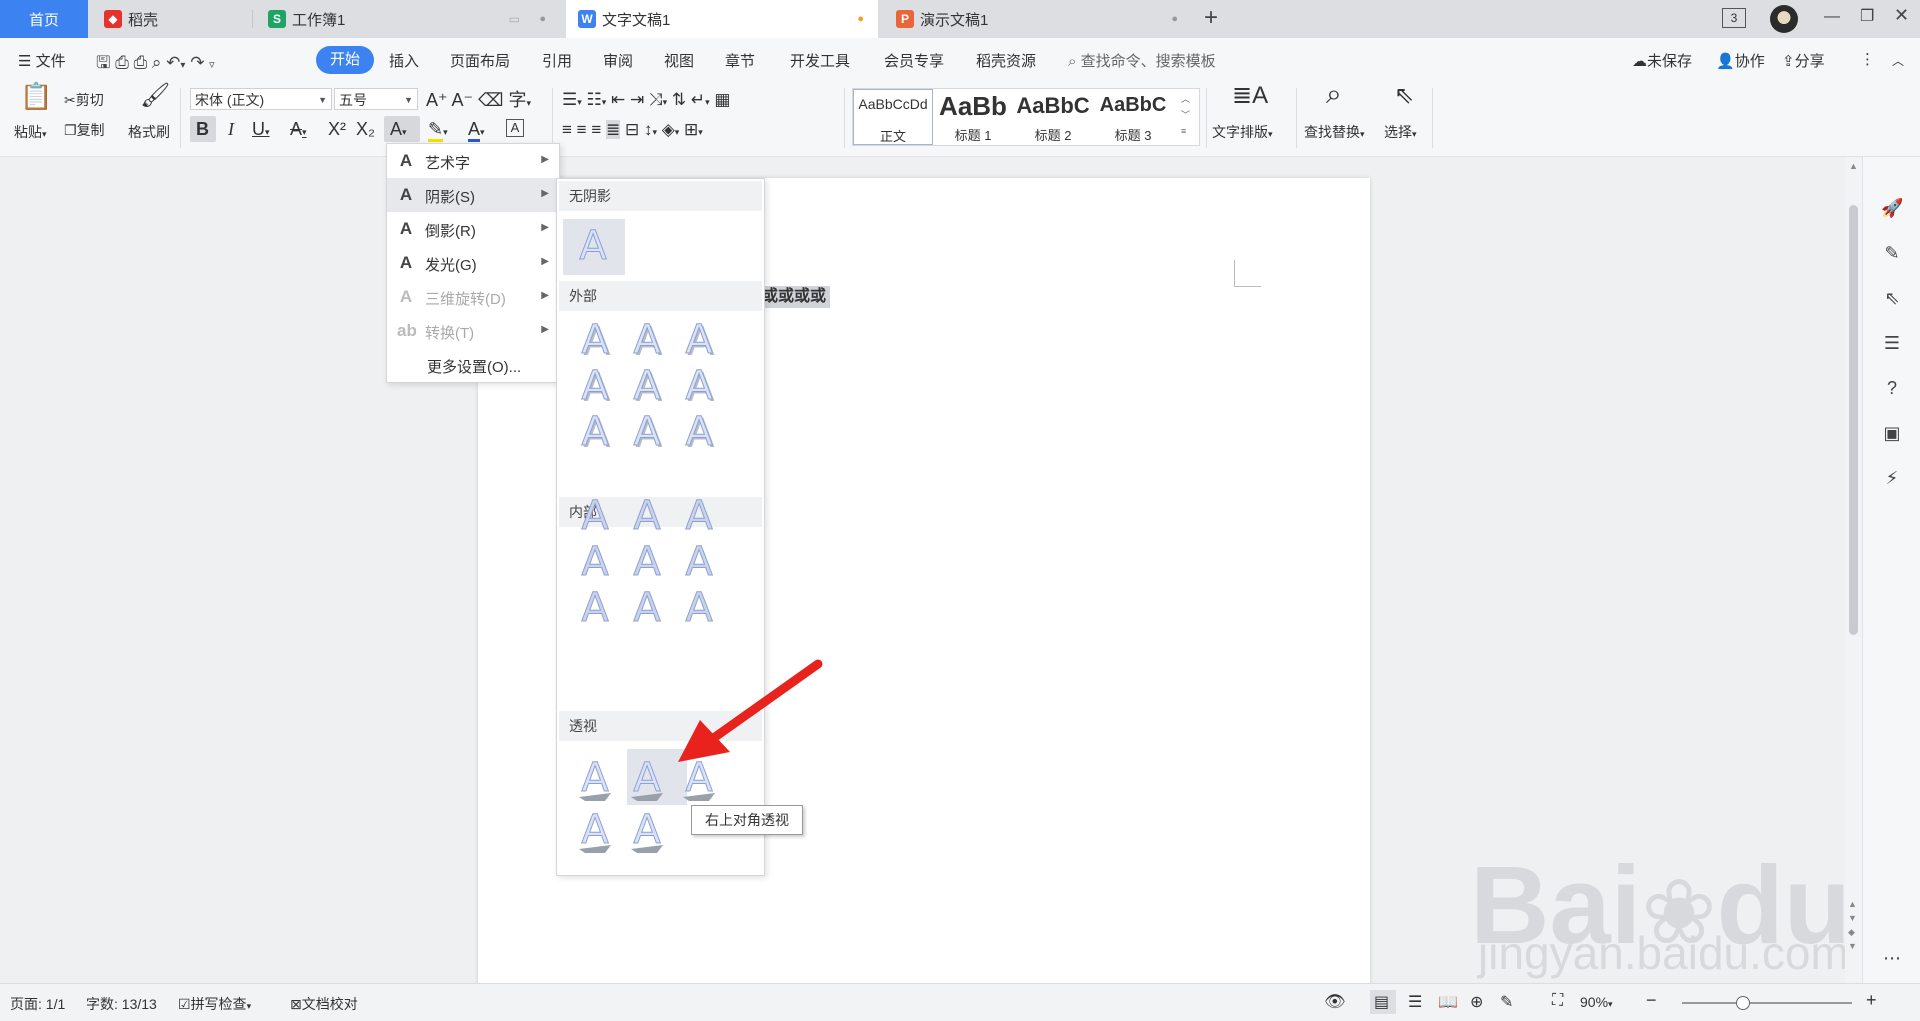 This screenshot has width=1920, height=1021. What do you see at coordinates (1743, 1003) in the screenshot?
I see `zoom-slider-thumb` at bounding box center [1743, 1003].